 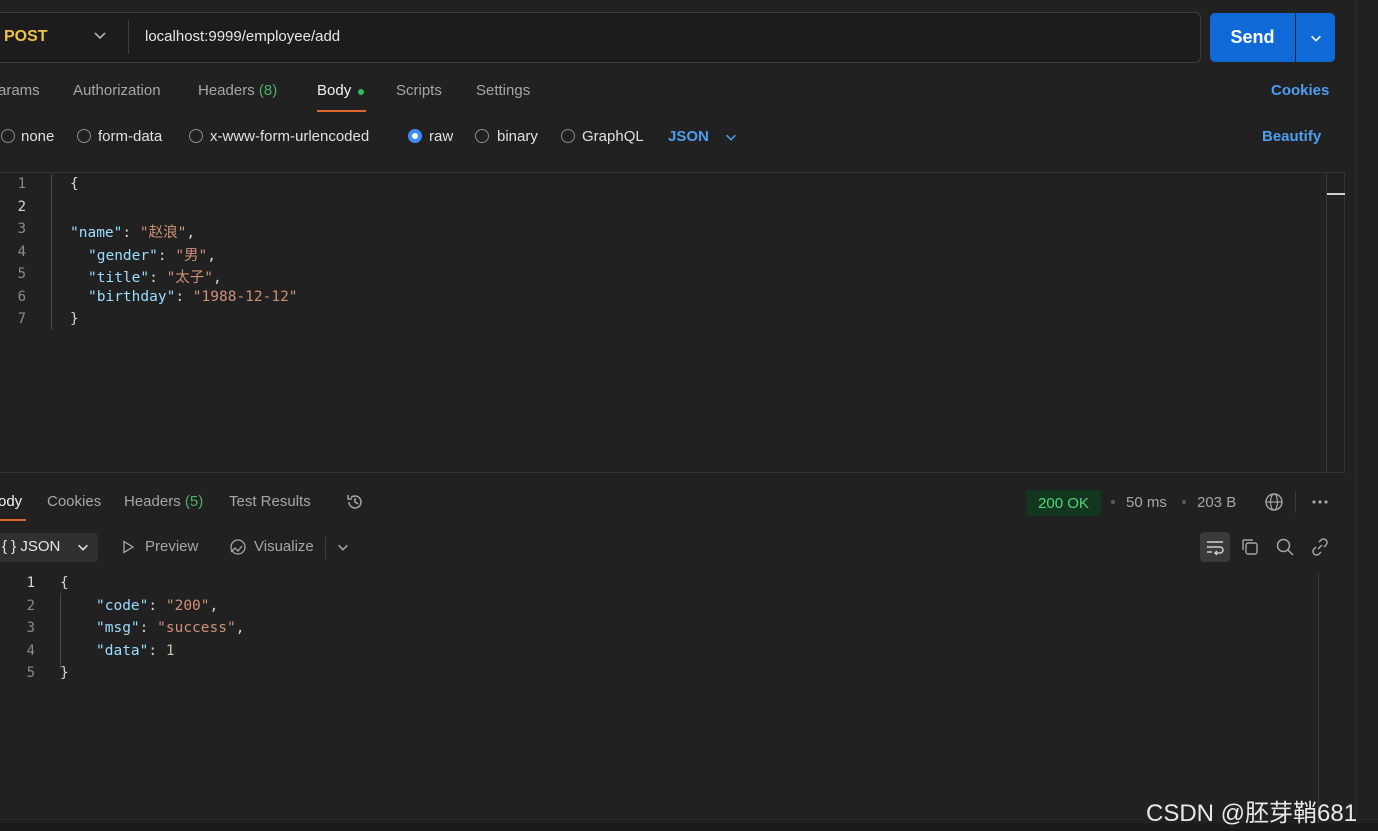 What do you see at coordinates (1291, 136) in the screenshot?
I see `beautify-button: Beautify` at bounding box center [1291, 136].